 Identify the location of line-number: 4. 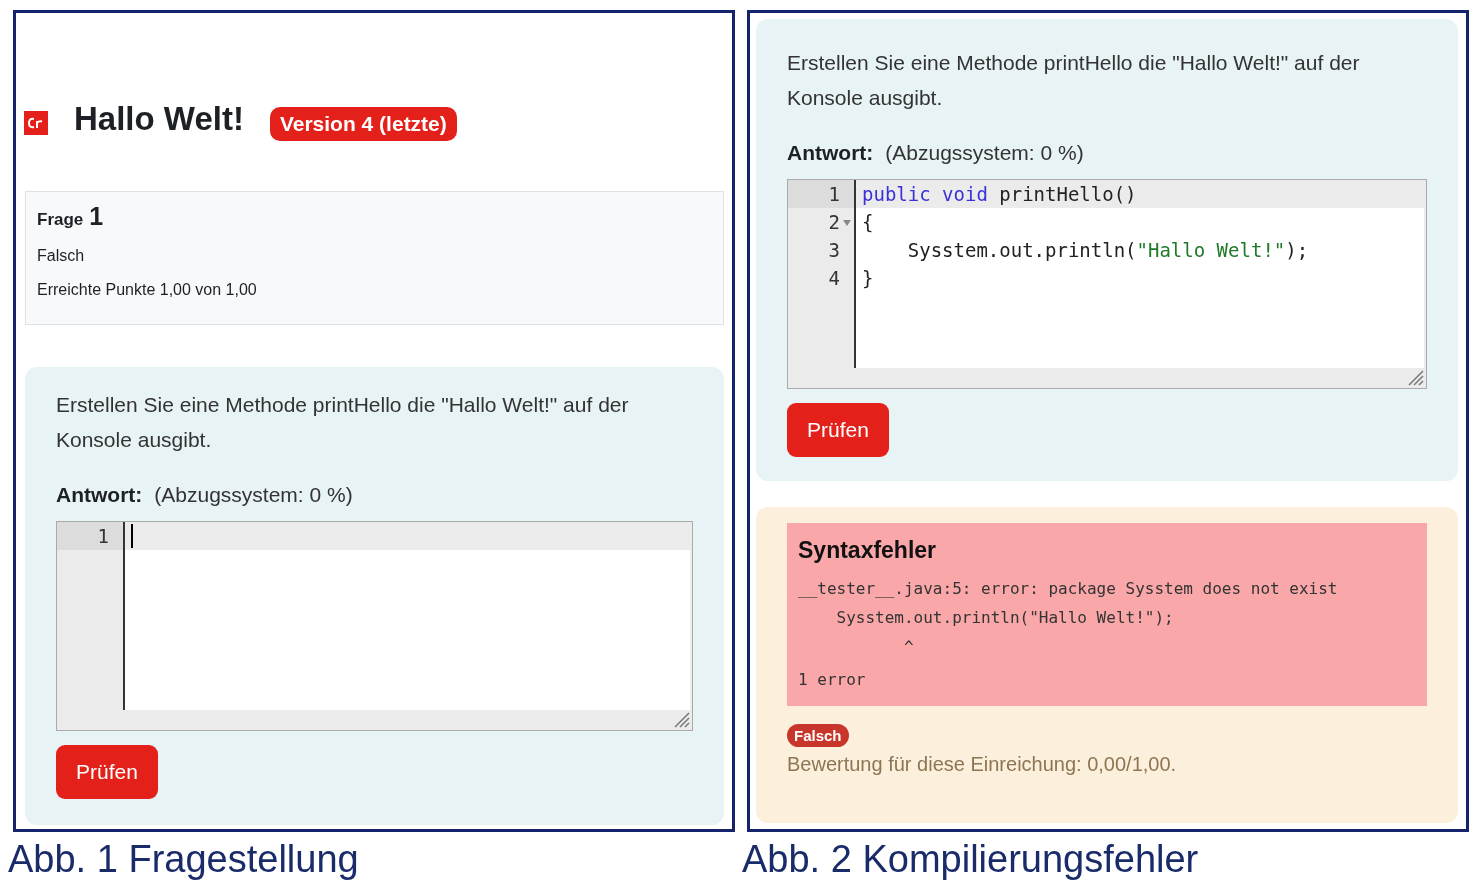
(834, 278).